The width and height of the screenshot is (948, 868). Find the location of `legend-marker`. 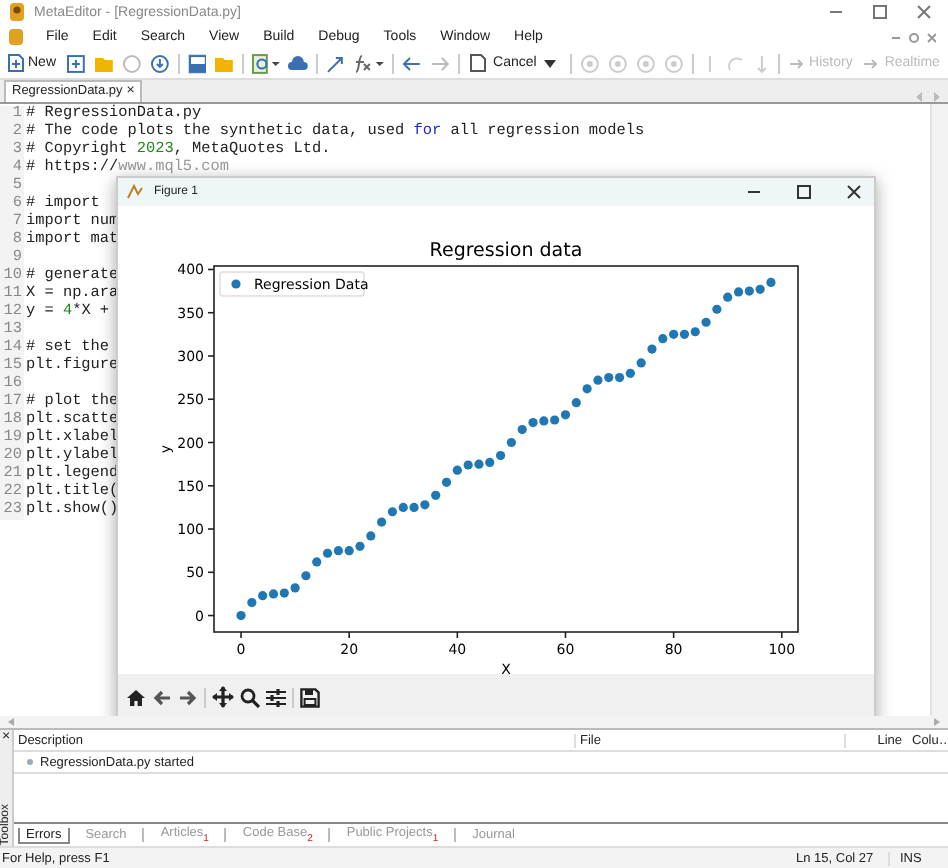

legend-marker is located at coordinates (236, 284).